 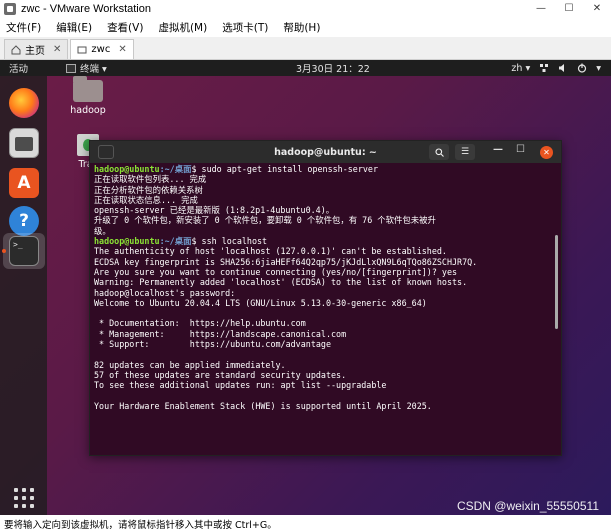 I want to click on tab-zwc-label: zwc, so click(x=101, y=49).